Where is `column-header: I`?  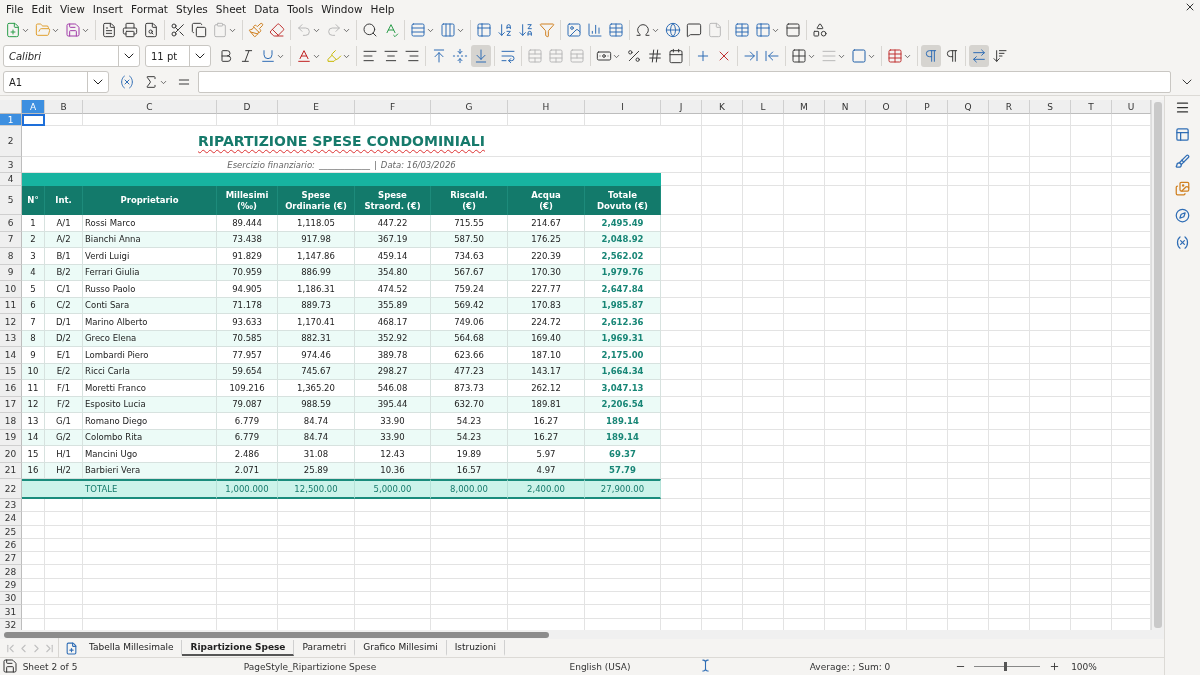 column-header: I is located at coordinates (623, 107).